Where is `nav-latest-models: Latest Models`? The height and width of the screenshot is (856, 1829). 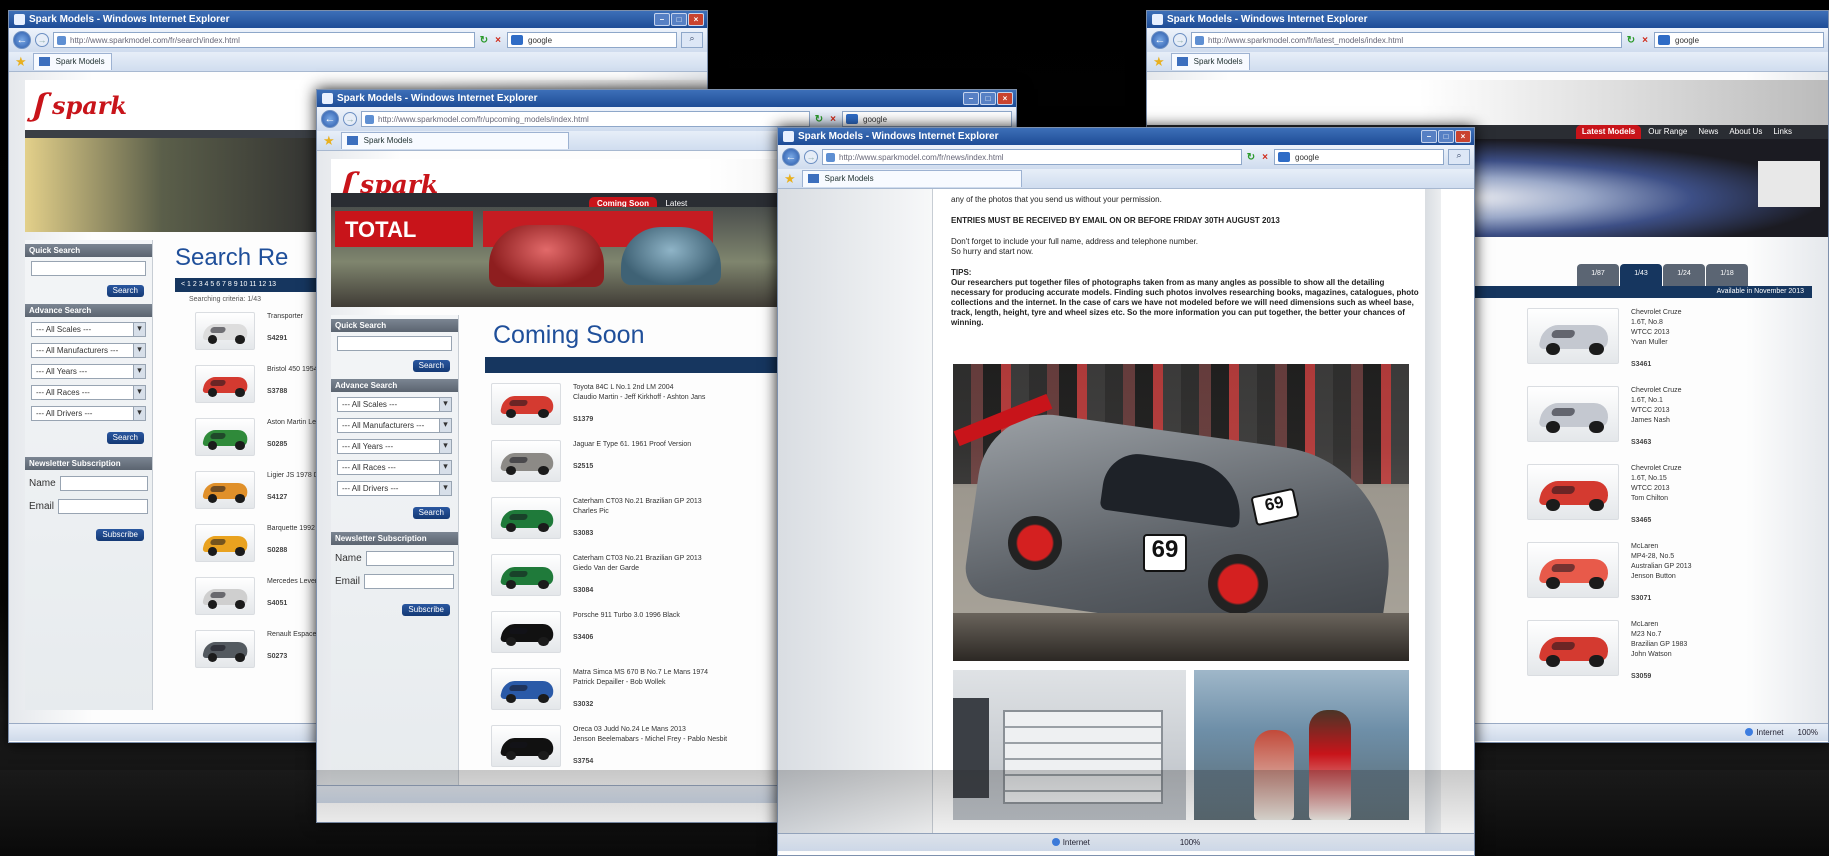 nav-latest-models: Latest Models is located at coordinates (1608, 132).